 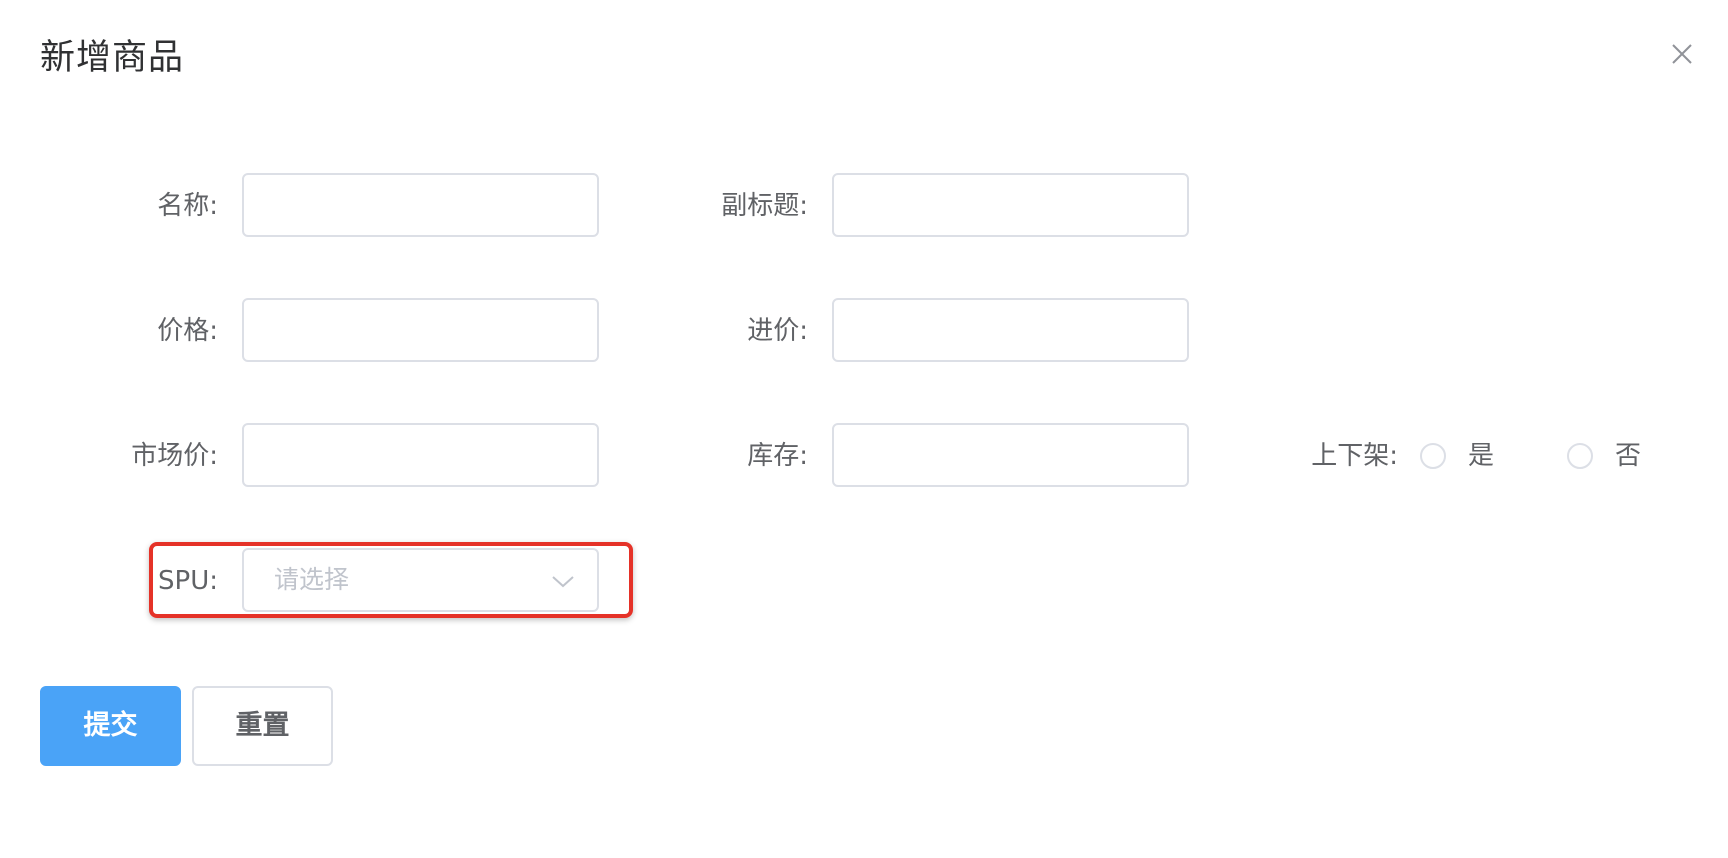 What do you see at coordinates (563, 582) in the screenshot?
I see `chevron-down-icon` at bounding box center [563, 582].